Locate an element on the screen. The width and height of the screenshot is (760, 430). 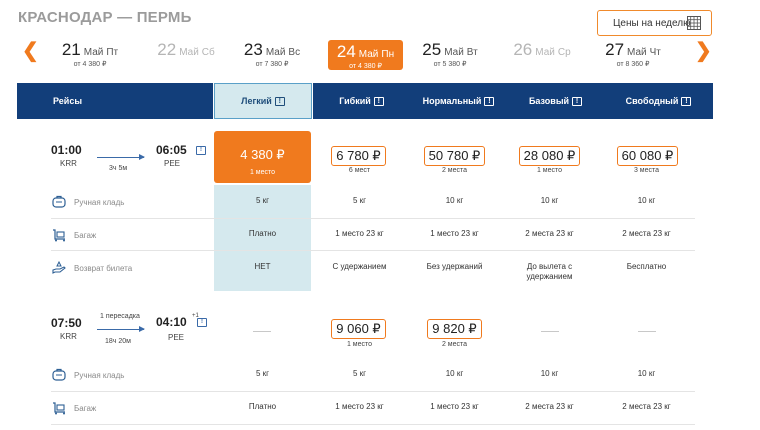
tariff-header-svobodny: Свободный! is located at coordinates (658, 101).